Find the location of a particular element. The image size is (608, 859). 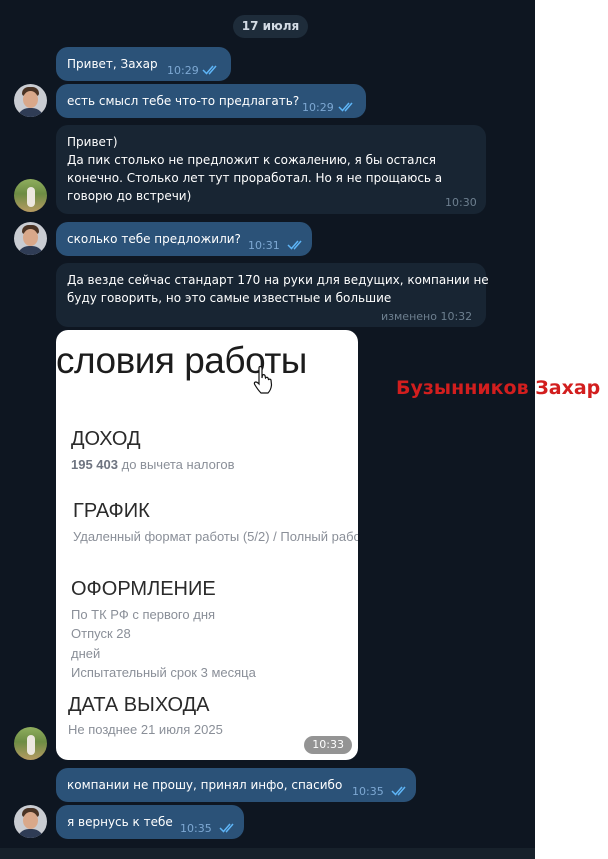

message-outgoing: есть смысл тебе что-то предлагать? 10:29 is located at coordinates (211, 101).